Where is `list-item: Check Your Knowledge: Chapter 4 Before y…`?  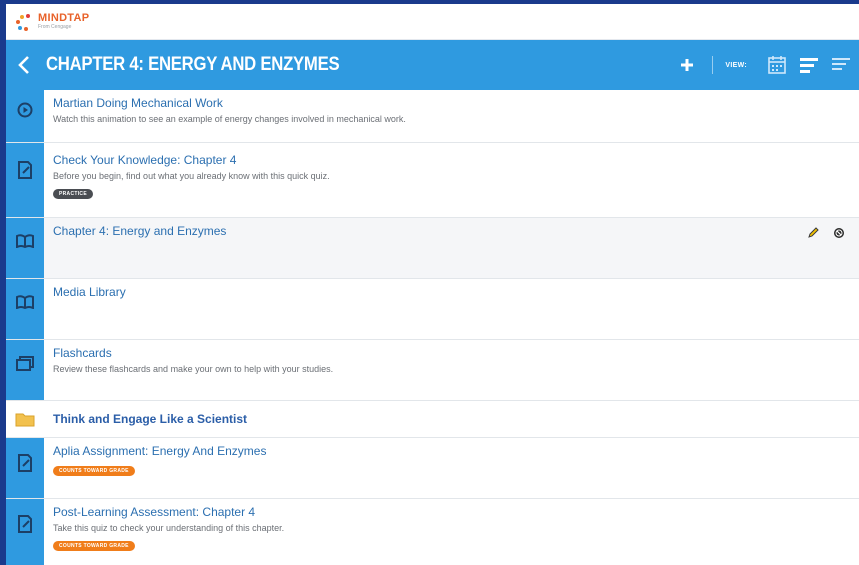 list-item: Check Your Knowledge: Chapter 4 Before y… is located at coordinates (432, 180).